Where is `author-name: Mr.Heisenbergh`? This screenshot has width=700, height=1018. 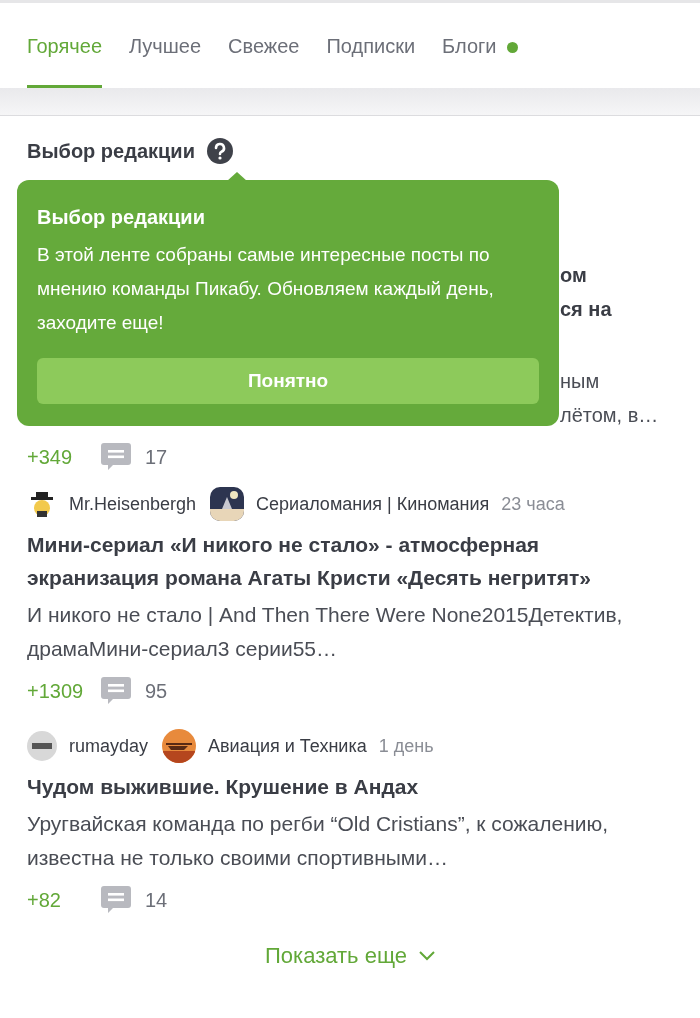 author-name: Mr.Heisenbergh is located at coordinates (133, 504).